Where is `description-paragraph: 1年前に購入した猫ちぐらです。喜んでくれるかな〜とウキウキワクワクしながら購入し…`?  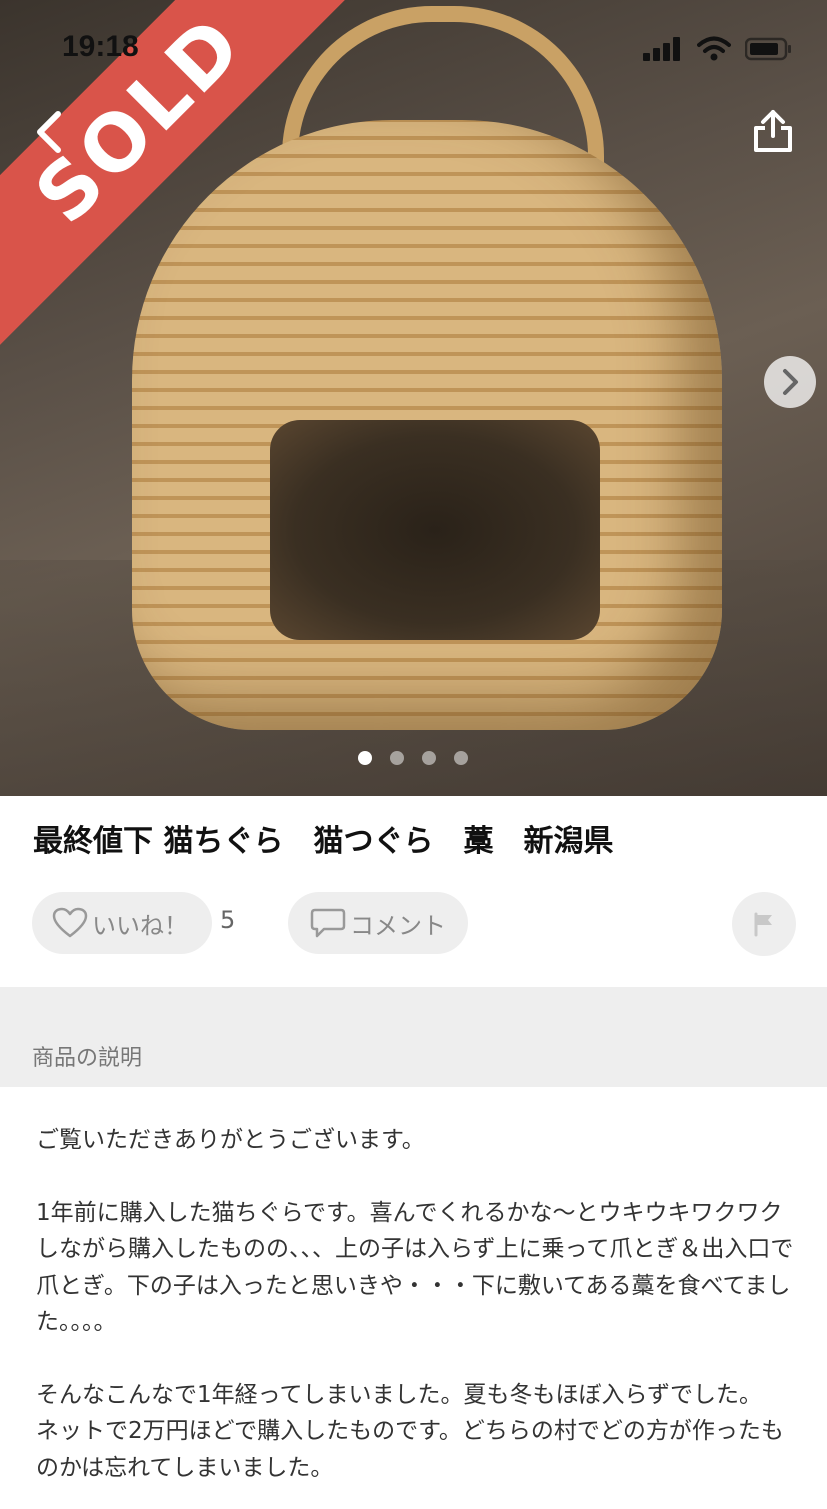 description-paragraph: 1年前に購入した猫ちぐらです。喜んでくれるかな〜とウキウキワクワクしながら購入し… is located at coordinates (415, 1267).